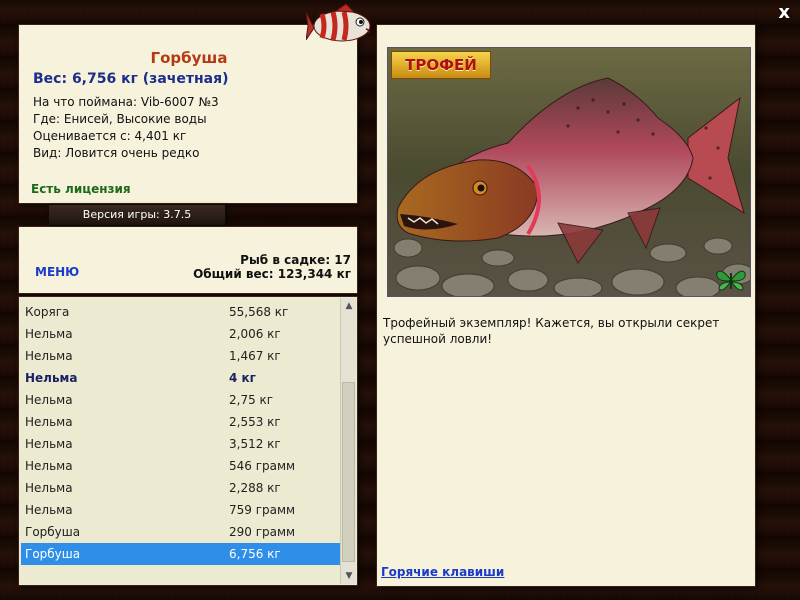 The width and height of the screenshot is (800, 600). What do you see at coordinates (181, 510) in the screenshot?
I see `list-item: Нельма 759 грамм` at bounding box center [181, 510].